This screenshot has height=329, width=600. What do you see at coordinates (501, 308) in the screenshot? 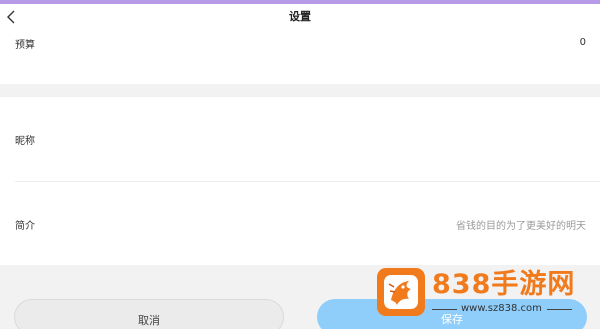
I see `watermark-url: www.sz838.com` at bounding box center [501, 308].